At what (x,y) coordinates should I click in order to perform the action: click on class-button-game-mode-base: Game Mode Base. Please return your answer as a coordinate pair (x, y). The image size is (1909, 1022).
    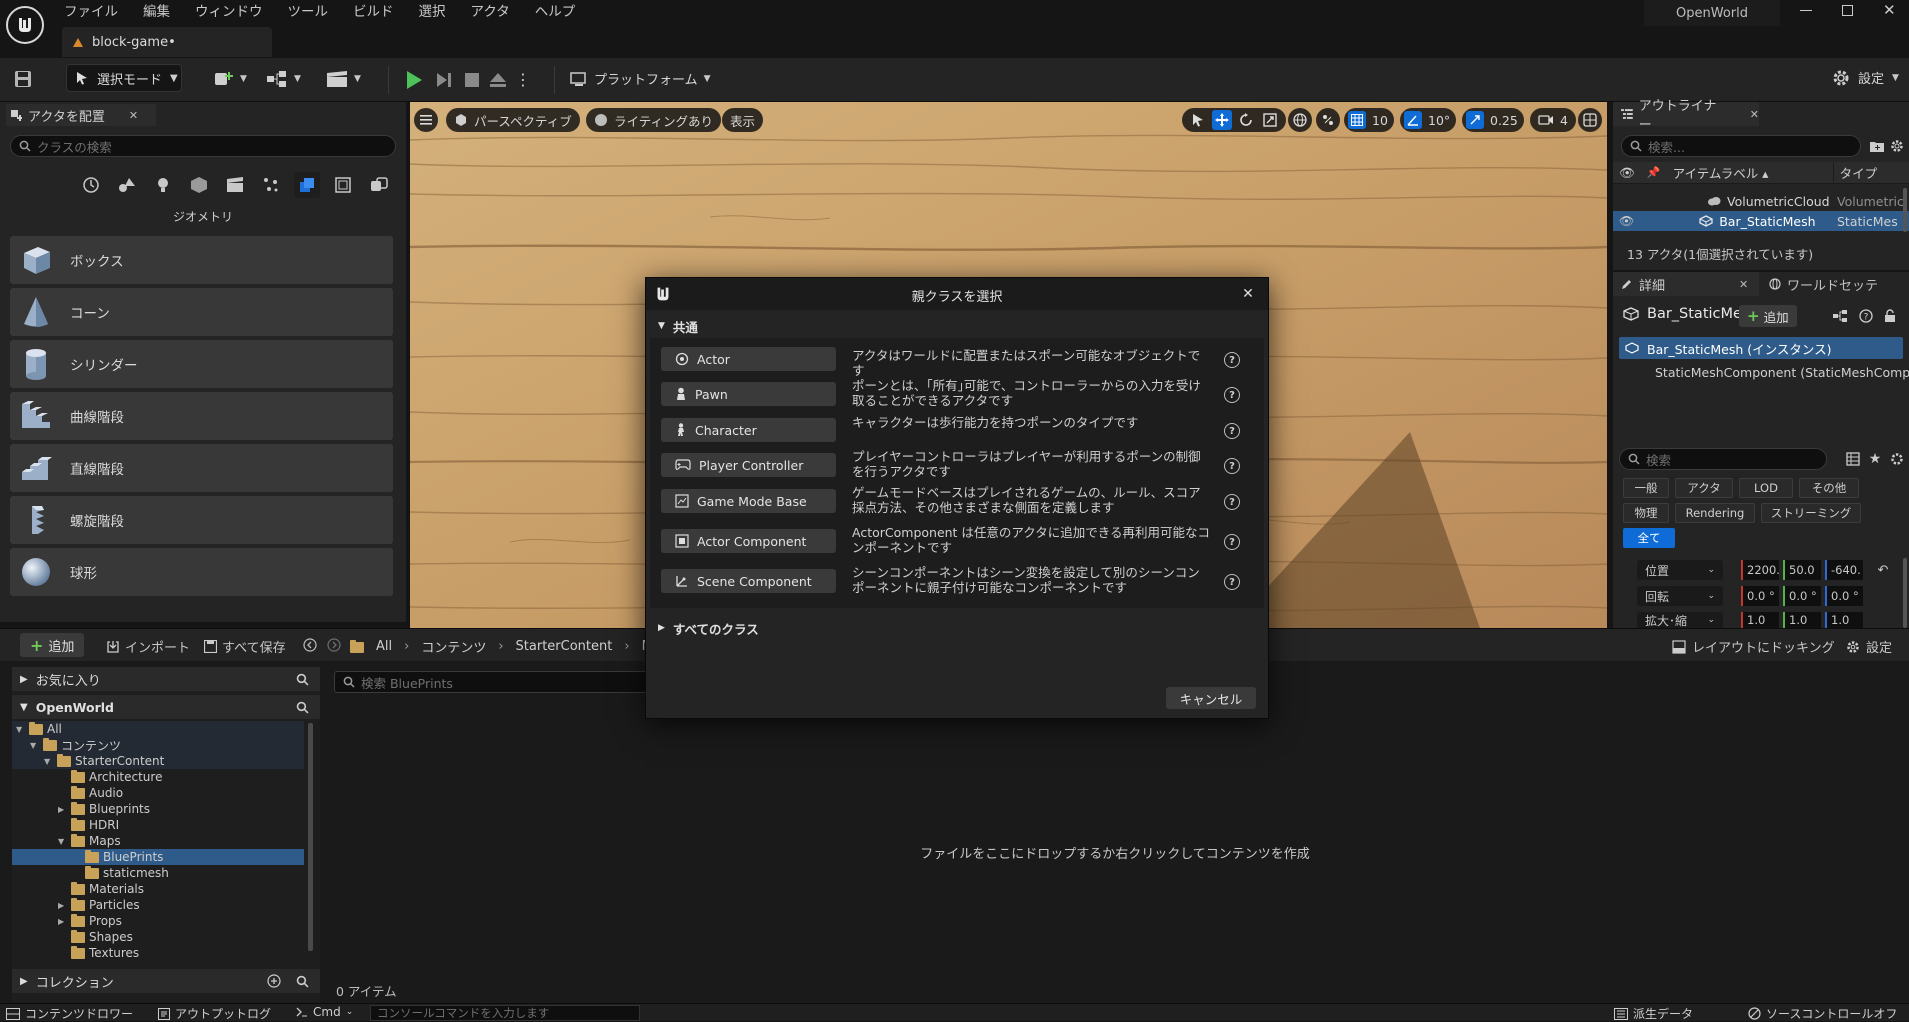
    Looking at the image, I should click on (748, 501).